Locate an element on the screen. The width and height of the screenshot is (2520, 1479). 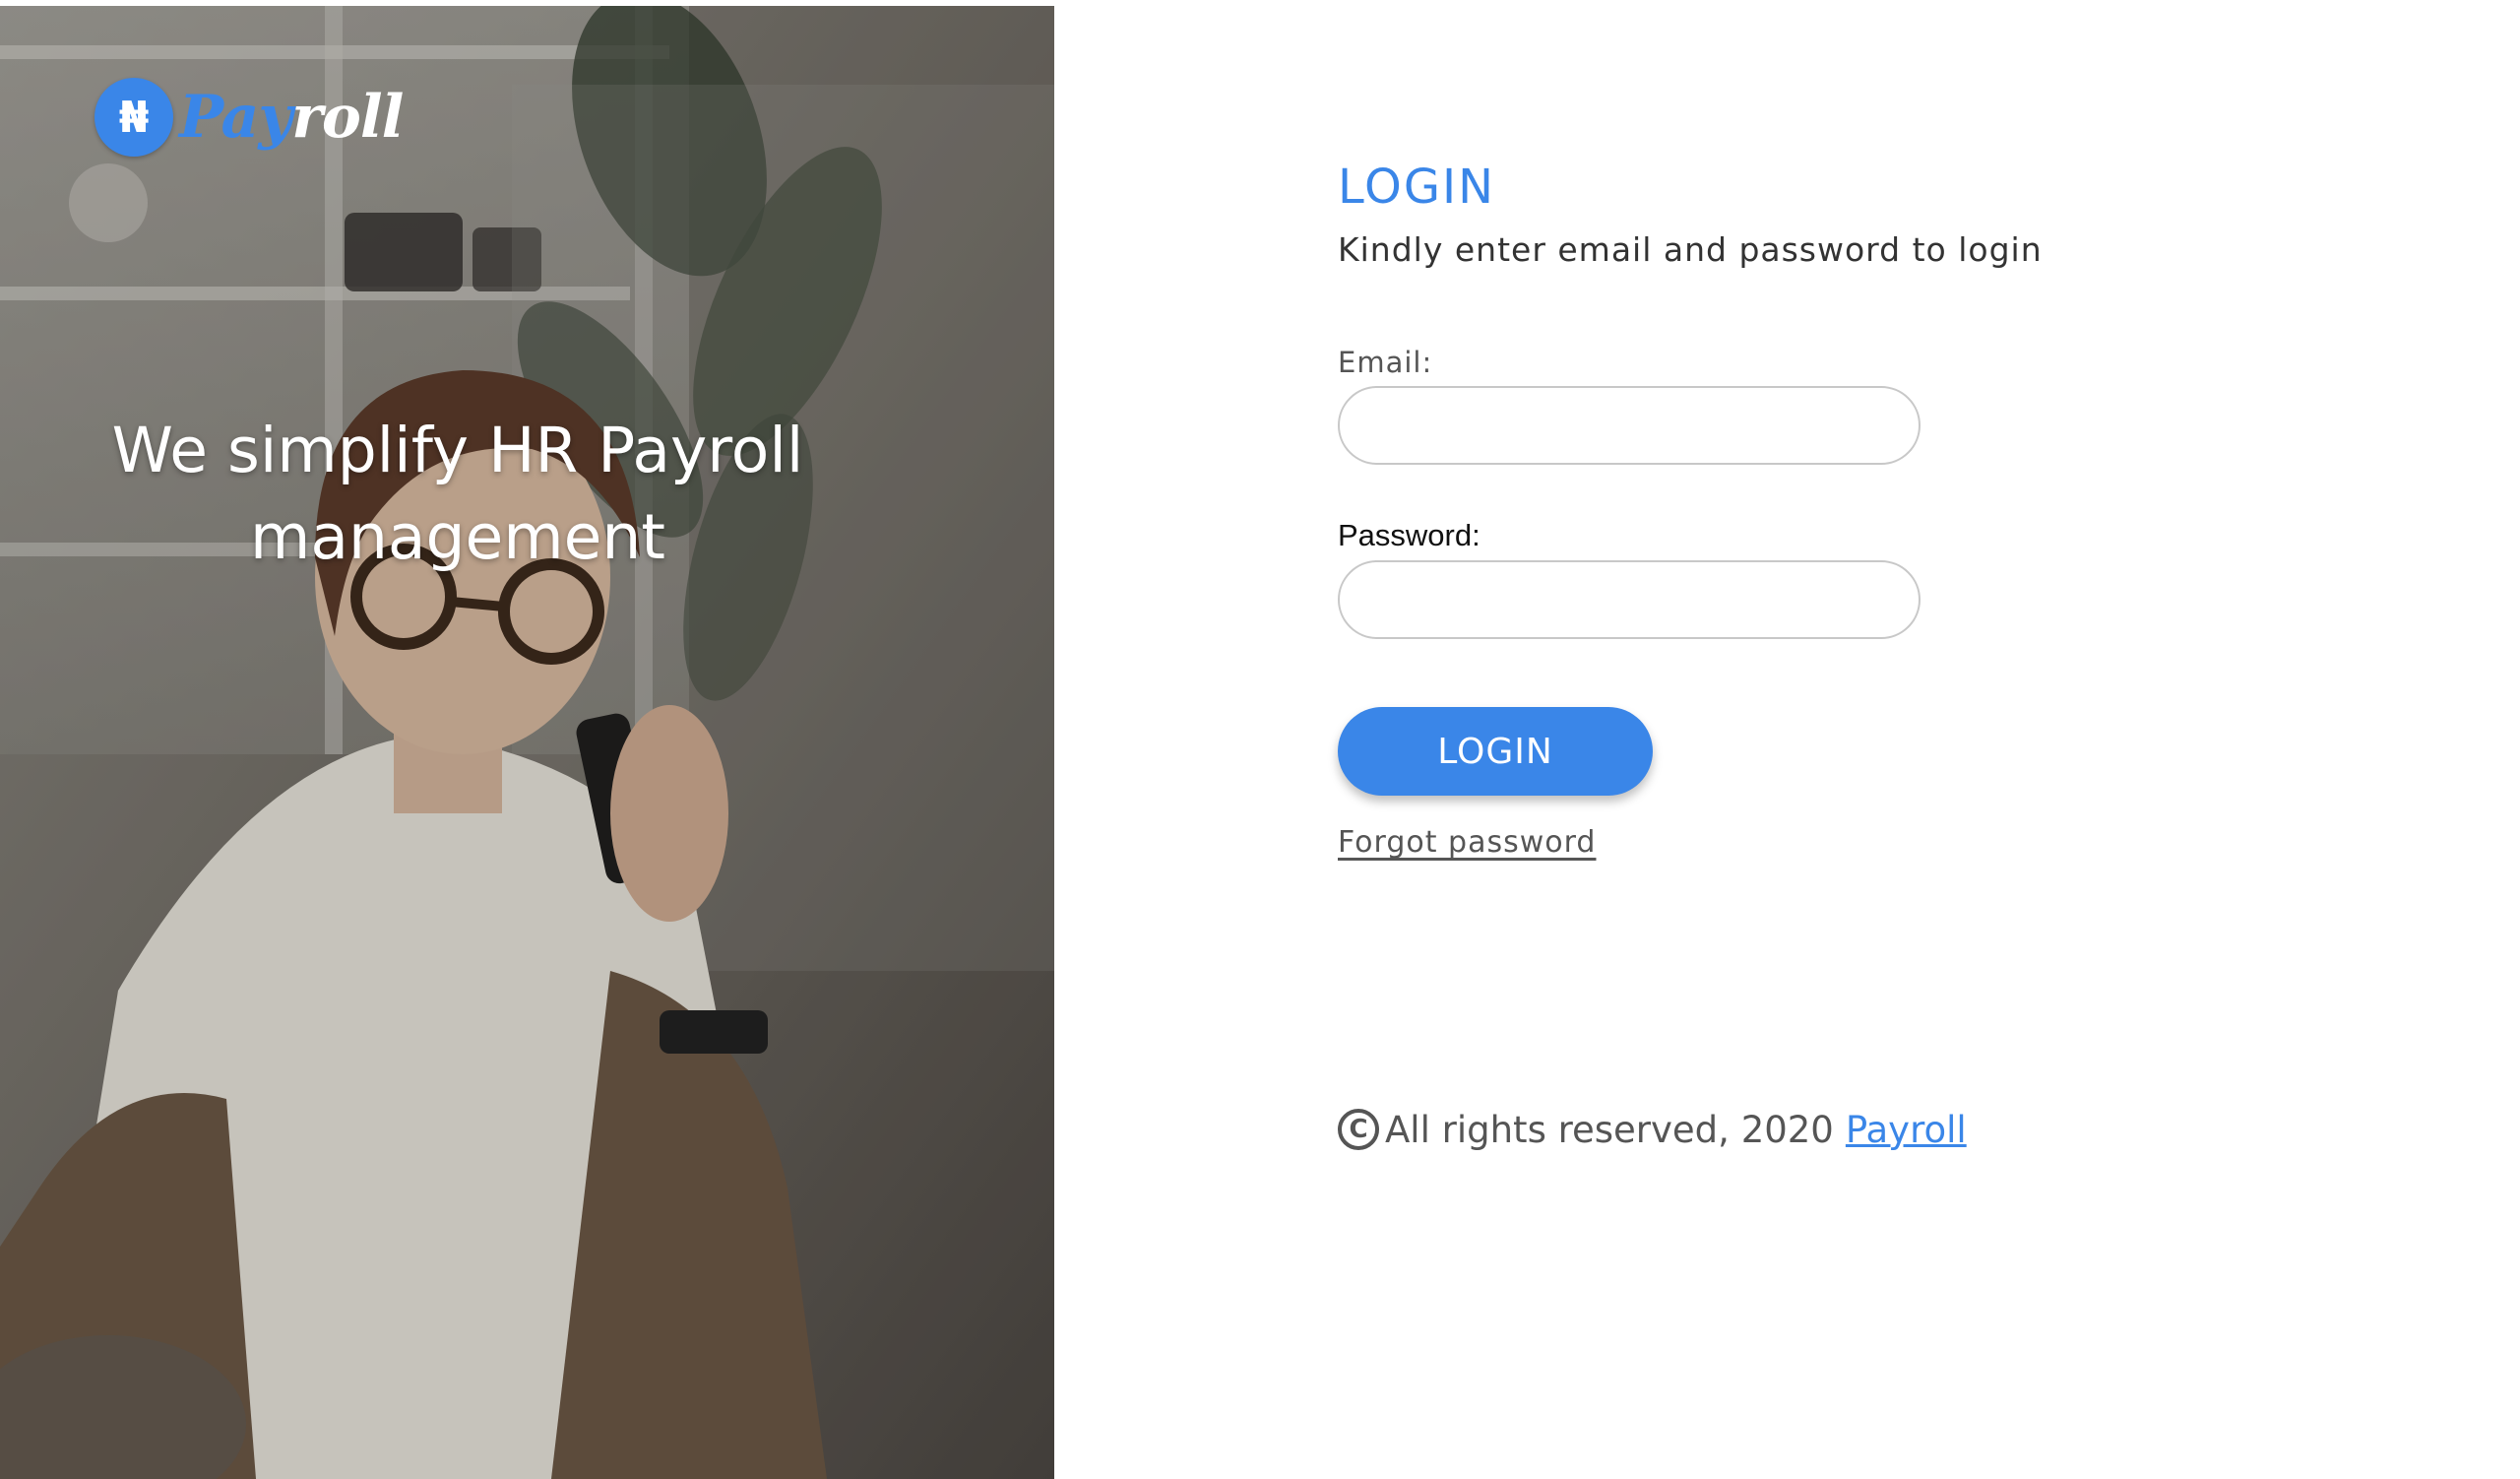
naira-coin-icon: ₦ is located at coordinates (133, 117).